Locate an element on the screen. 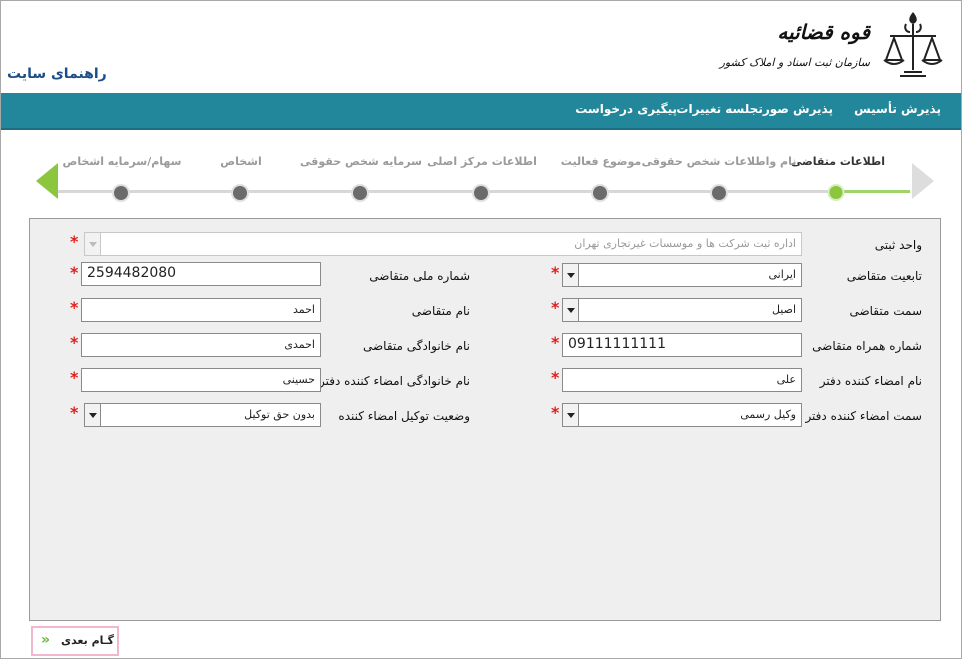  logo-subtitle: سازمان ثبت اسناد و املاک کشور is located at coordinates (794, 62).